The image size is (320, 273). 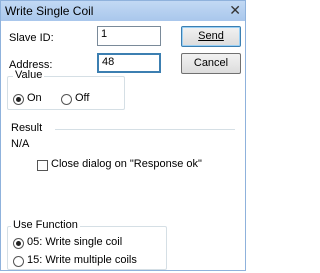 I want to click on send-button: Send, so click(x=211, y=36).